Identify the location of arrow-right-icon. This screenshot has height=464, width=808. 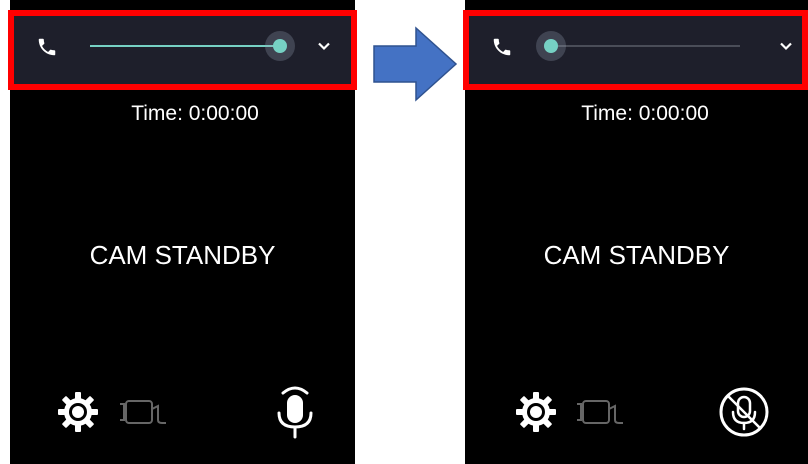
(415, 64).